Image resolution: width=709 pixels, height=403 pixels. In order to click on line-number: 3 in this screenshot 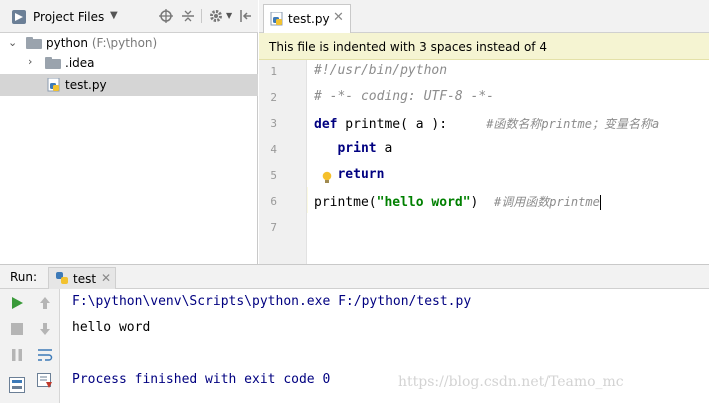, I will do `click(273, 123)`.